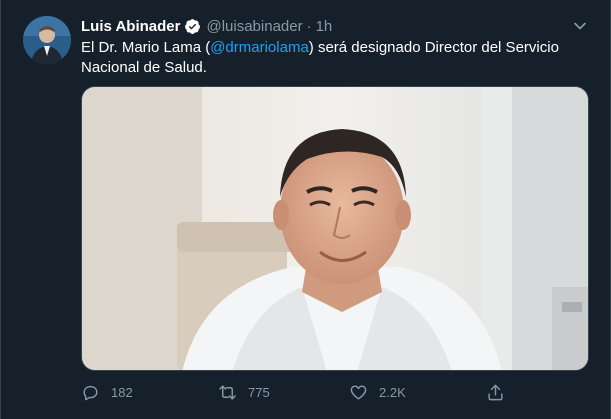 The height and width of the screenshot is (419, 611). Describe the element at coordinates (146, 47) in the screenshot. I see `tweet-text-before: El Dr. Mario Lama (` at that location.